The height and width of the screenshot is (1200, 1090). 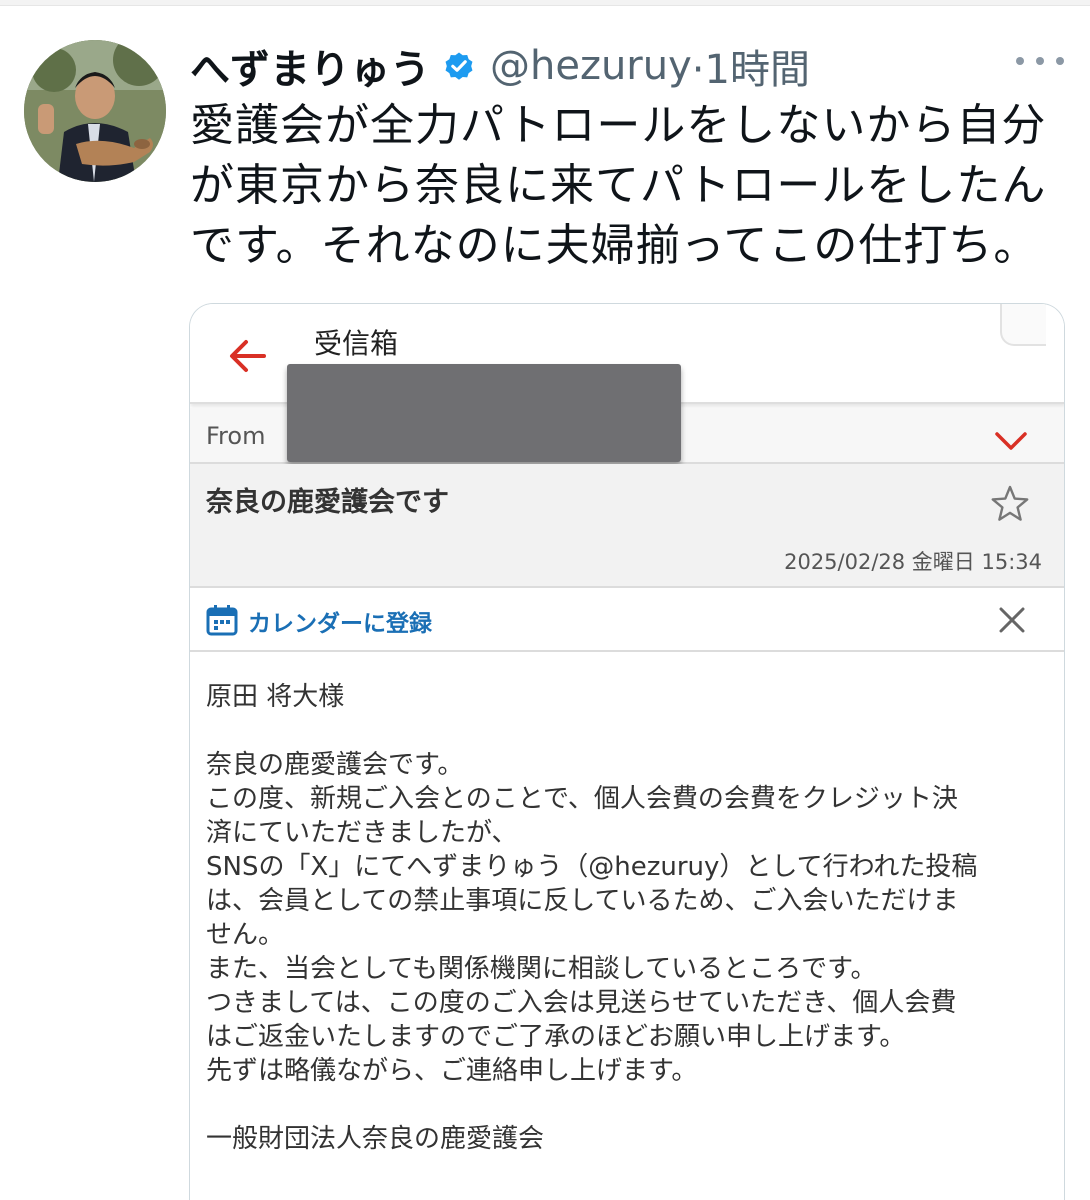 What do you see at coordinates (310, 66) in the screenshot?
I see `display-name: へずまりゅう` at bounding box center [310, 66].